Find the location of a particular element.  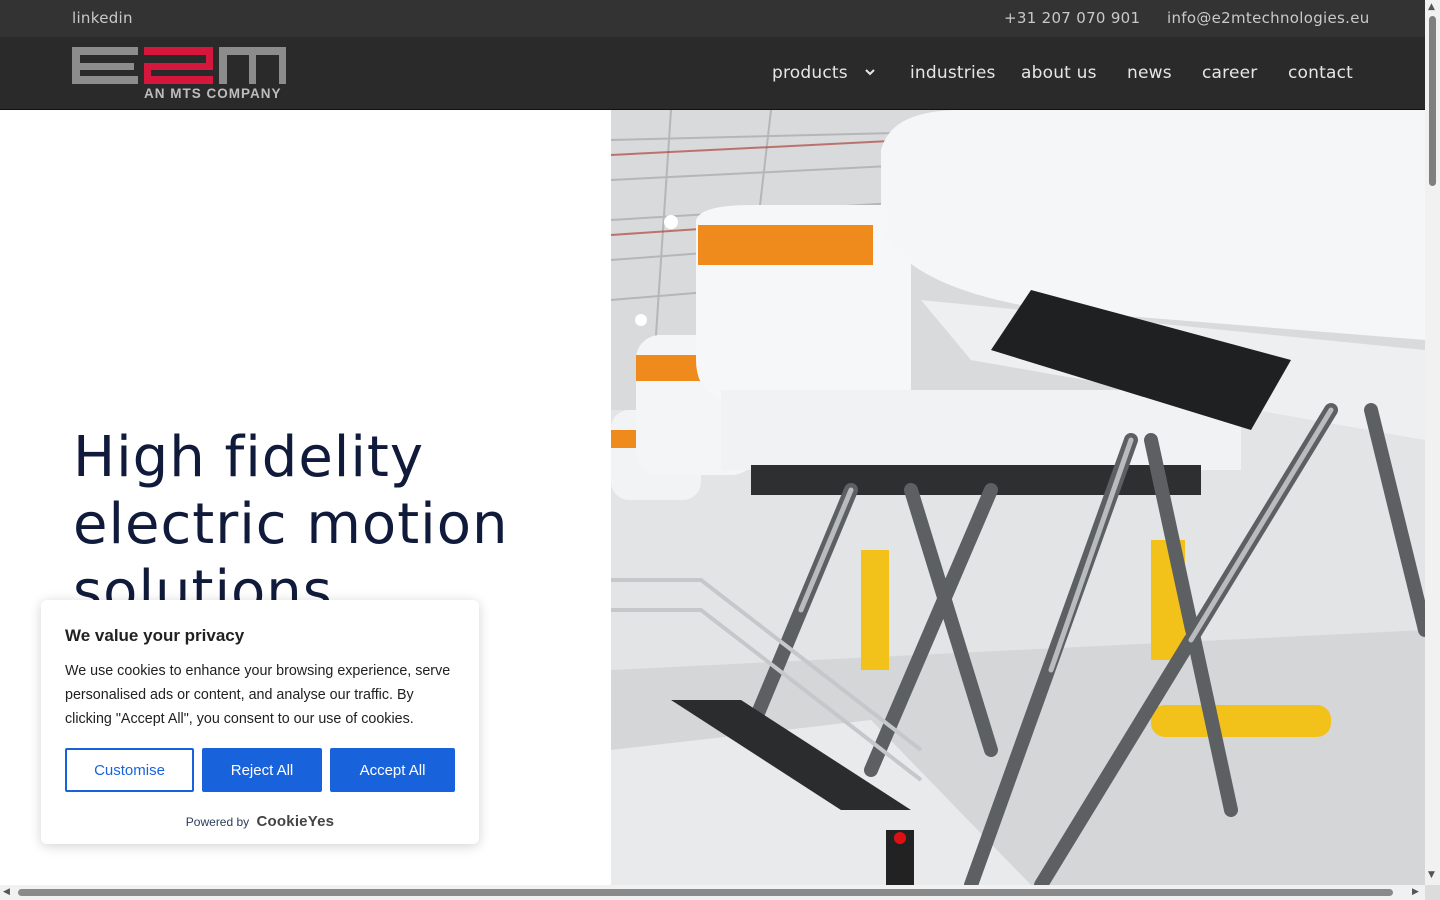

logo-tagline: AN MTS COMPANY is located at coordinates (213, 93).